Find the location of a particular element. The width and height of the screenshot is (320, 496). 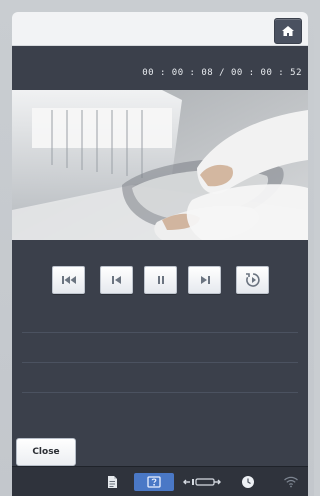

previous-icon is located at coordinates (116, 280).